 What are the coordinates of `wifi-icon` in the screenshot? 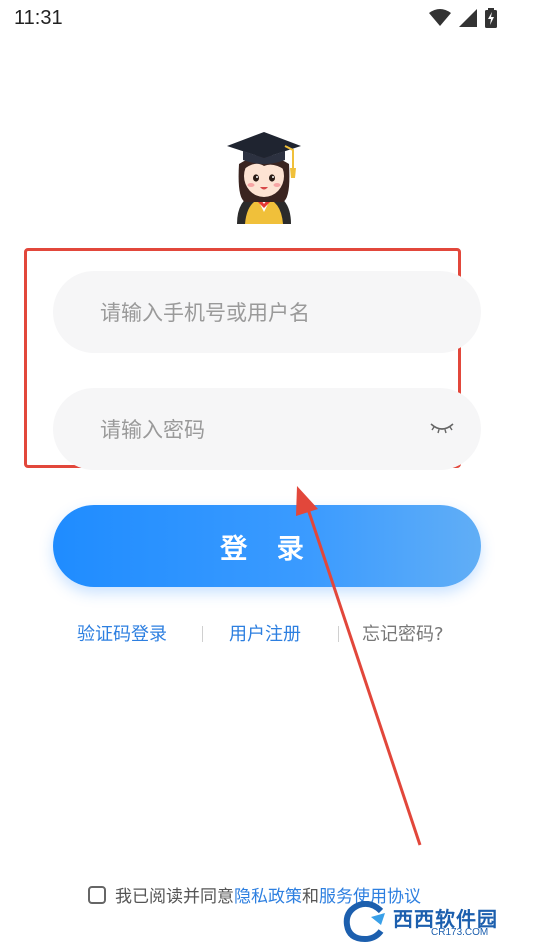 It's located at (440, 17).